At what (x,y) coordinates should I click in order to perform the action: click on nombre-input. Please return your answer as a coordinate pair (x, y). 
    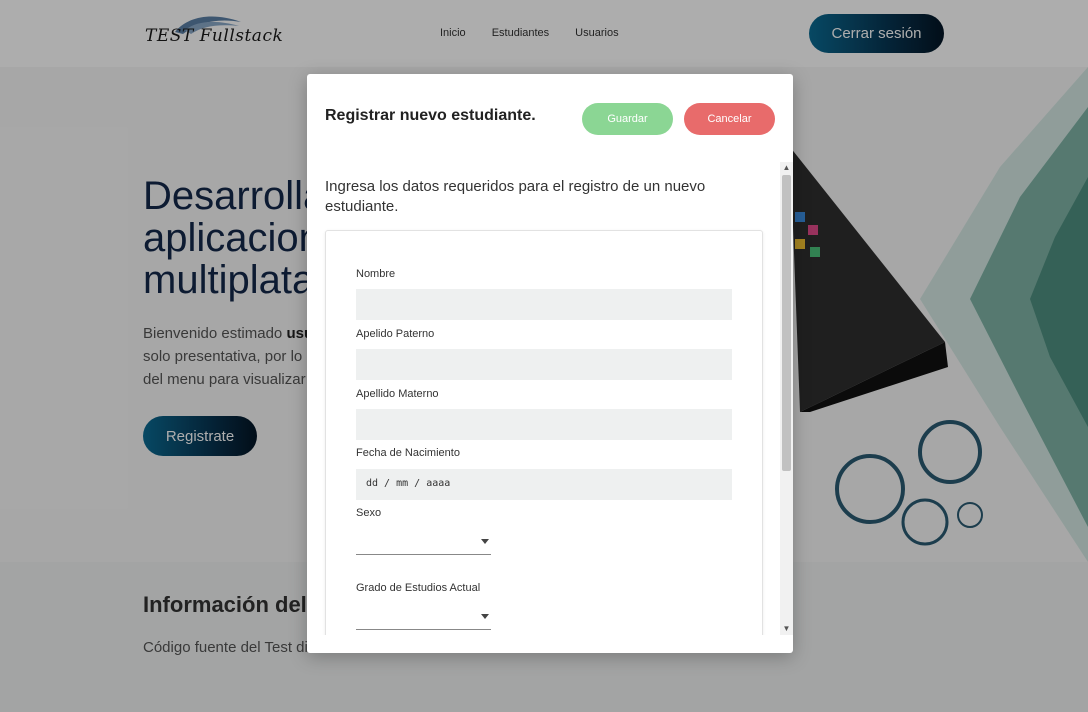
    Looking at the image, I should click on (544, 304).